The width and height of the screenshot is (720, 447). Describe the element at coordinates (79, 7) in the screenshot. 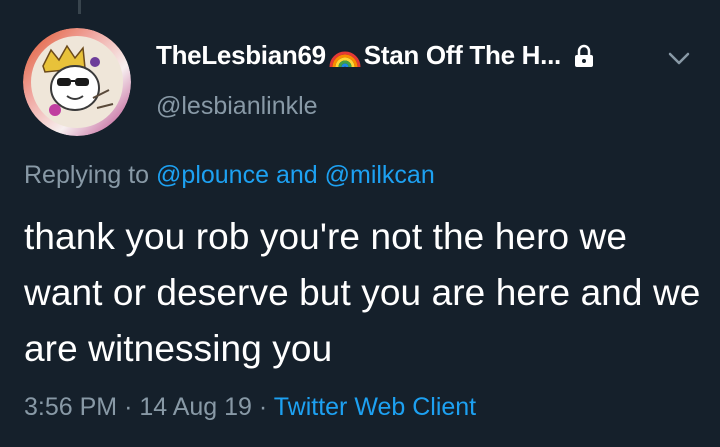

I see `thread-connector-line` at that location.